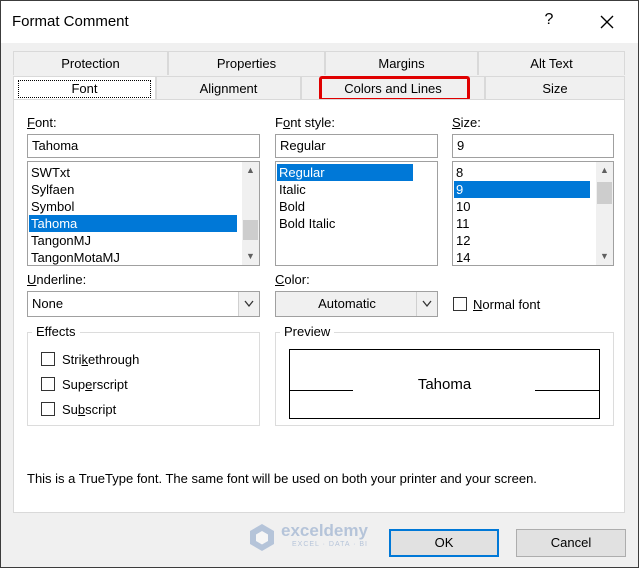  Describe the element at coordinates (228, 88) in the screenshot. I see `tab-alignment: Alignment` at that location.